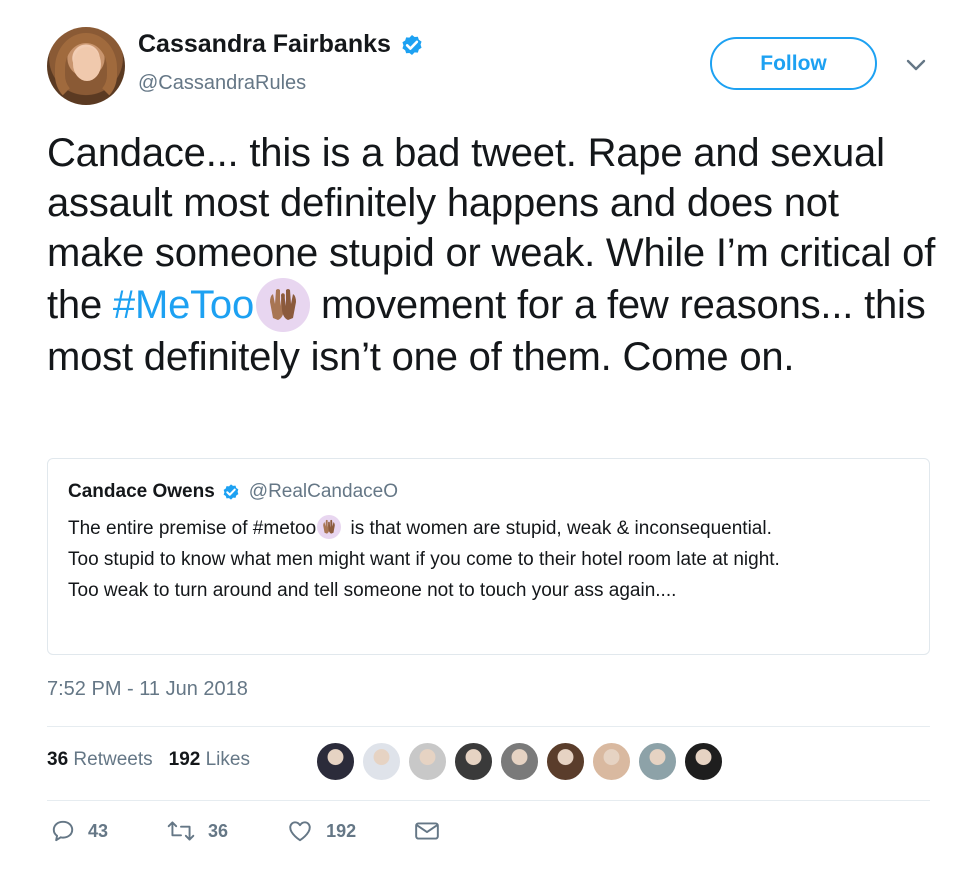  Describe the element at coordinates (209, 760) in the screenshot. I see `likes-stat: 192 Likes` at that location.